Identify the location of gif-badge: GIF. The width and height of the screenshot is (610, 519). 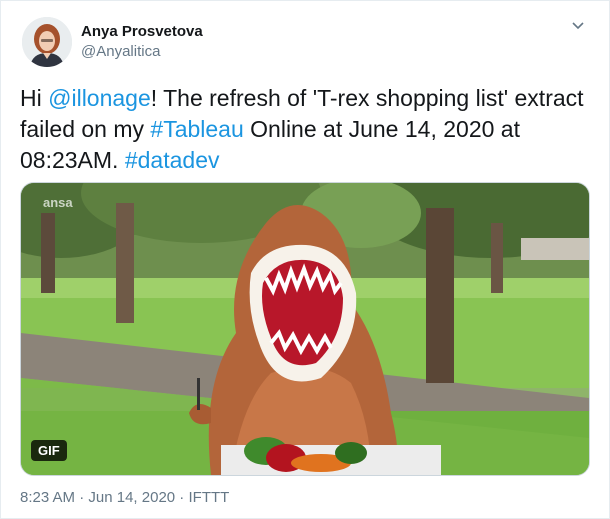
(49, 450).